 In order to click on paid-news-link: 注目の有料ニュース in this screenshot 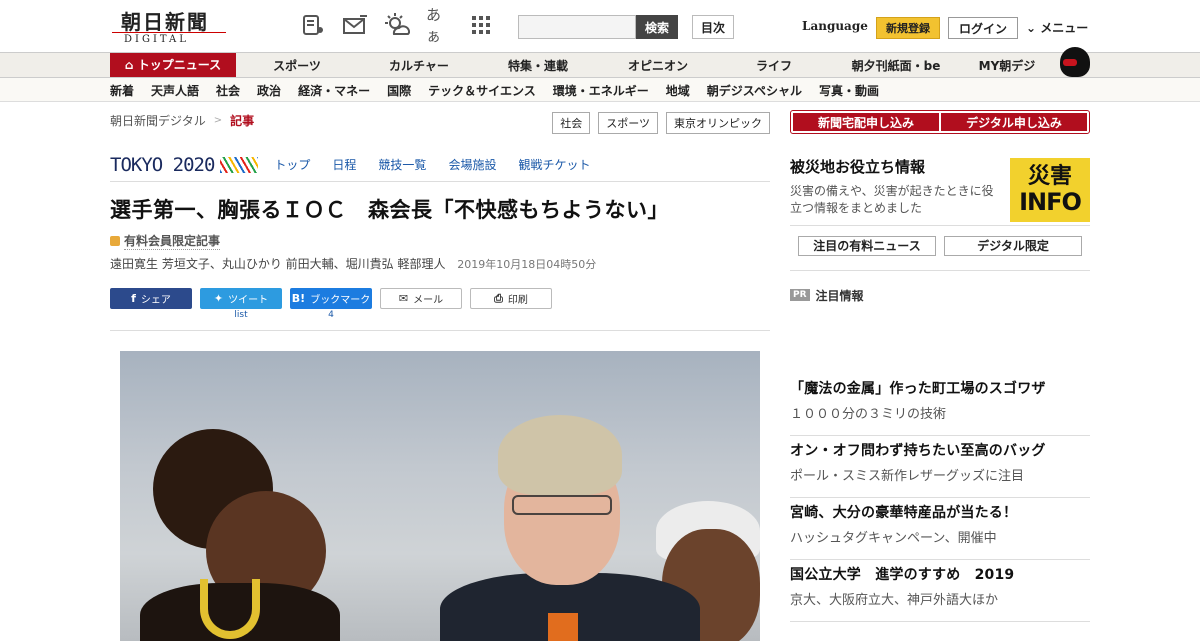, I will do `click(867, 246)`.